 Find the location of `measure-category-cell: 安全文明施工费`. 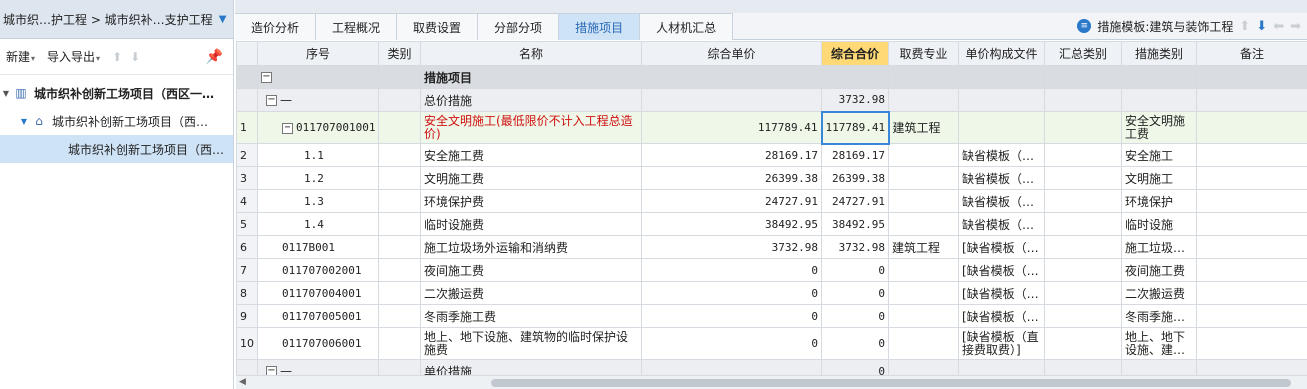

measure-category-cell: 安全文明施工费 is located at coordinates (1159, 127).